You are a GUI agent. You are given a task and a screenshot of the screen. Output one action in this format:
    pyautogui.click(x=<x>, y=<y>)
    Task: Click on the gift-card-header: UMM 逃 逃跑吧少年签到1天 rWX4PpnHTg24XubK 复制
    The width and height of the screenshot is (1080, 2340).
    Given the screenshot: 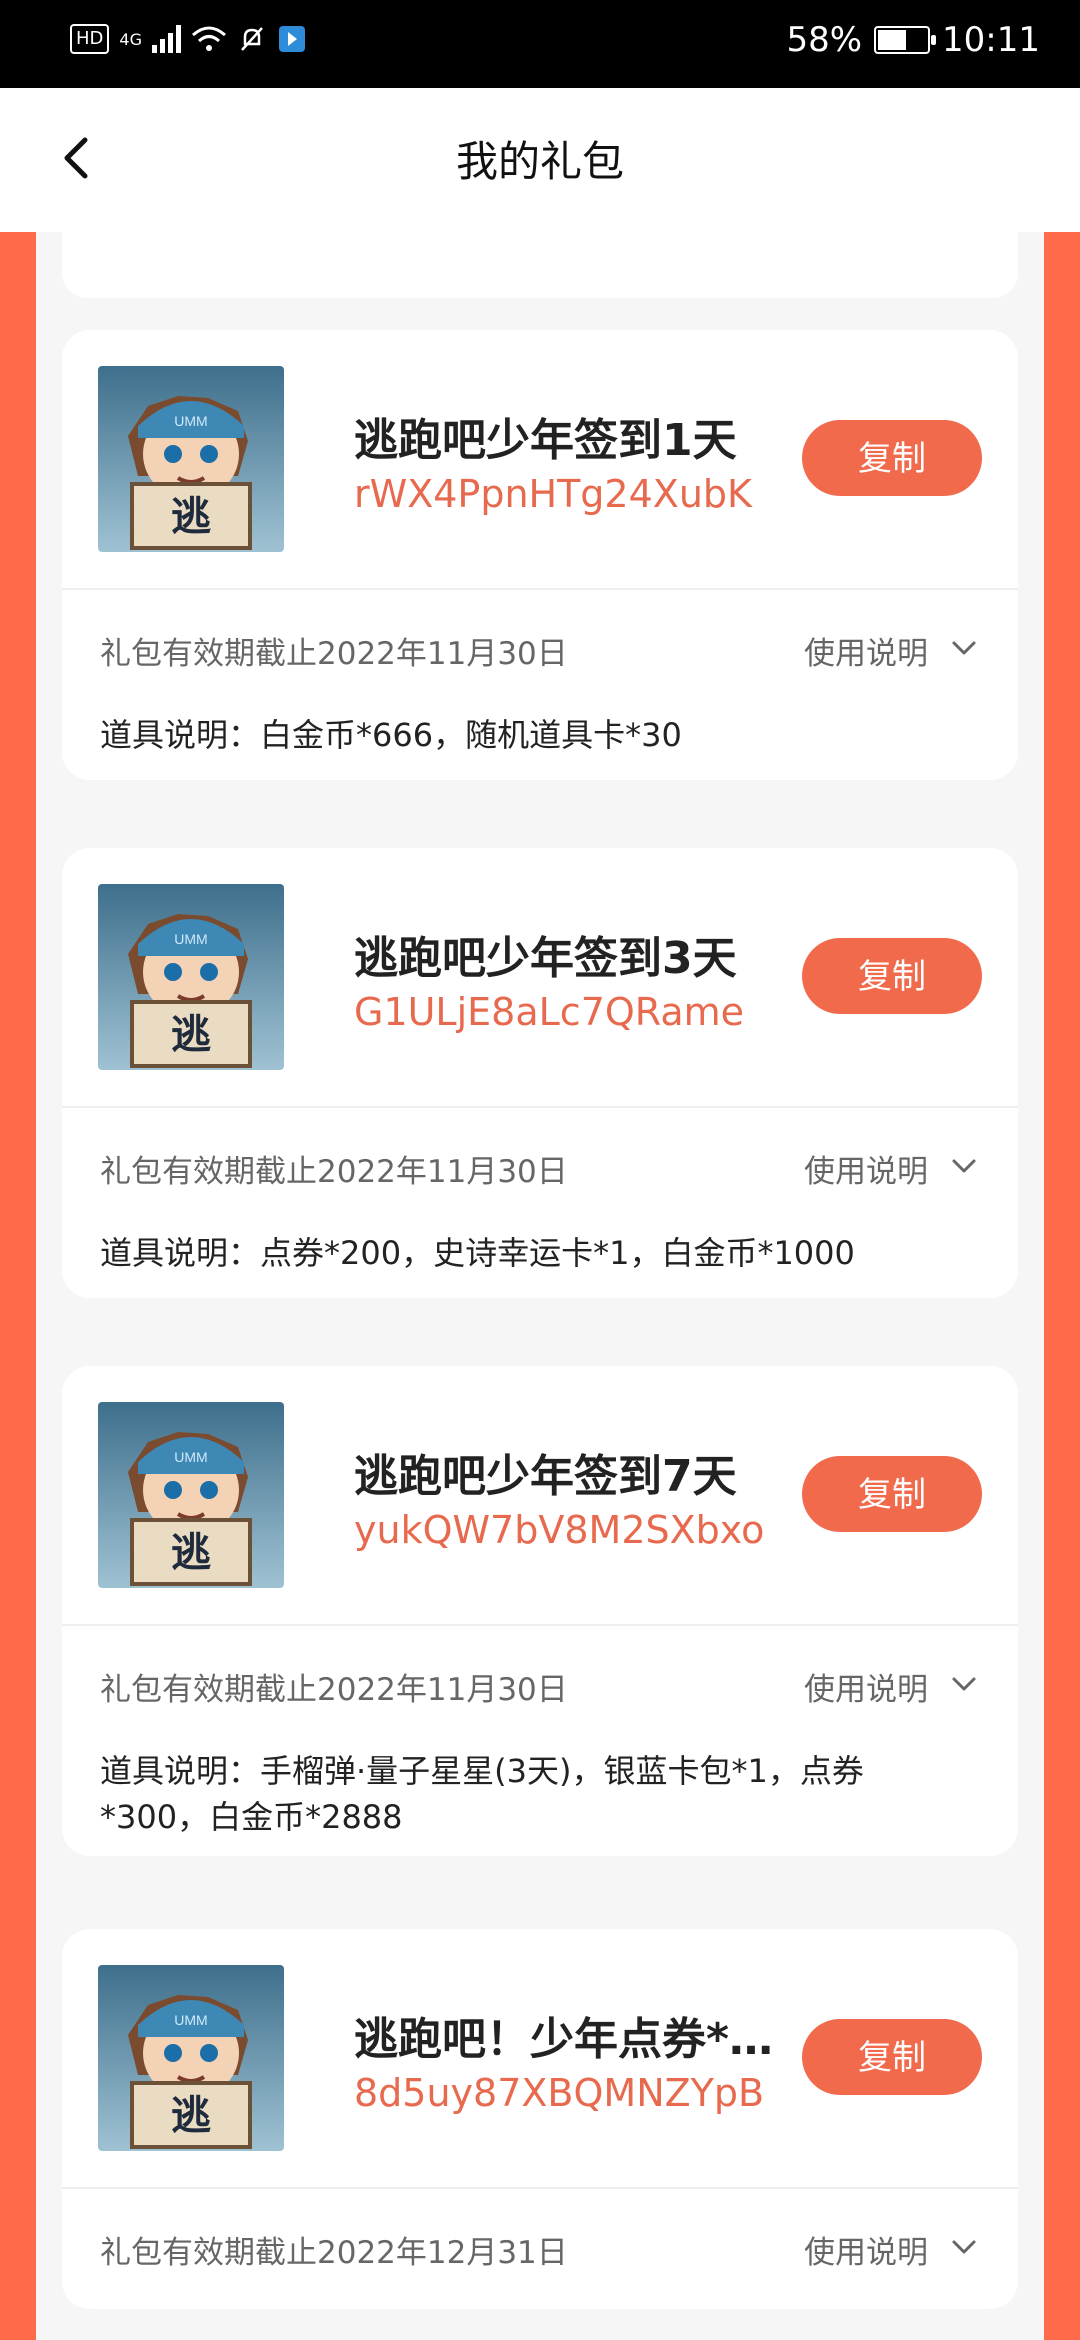 What is the action you would take?
    pyautogui.click(x=540, y=460)
    